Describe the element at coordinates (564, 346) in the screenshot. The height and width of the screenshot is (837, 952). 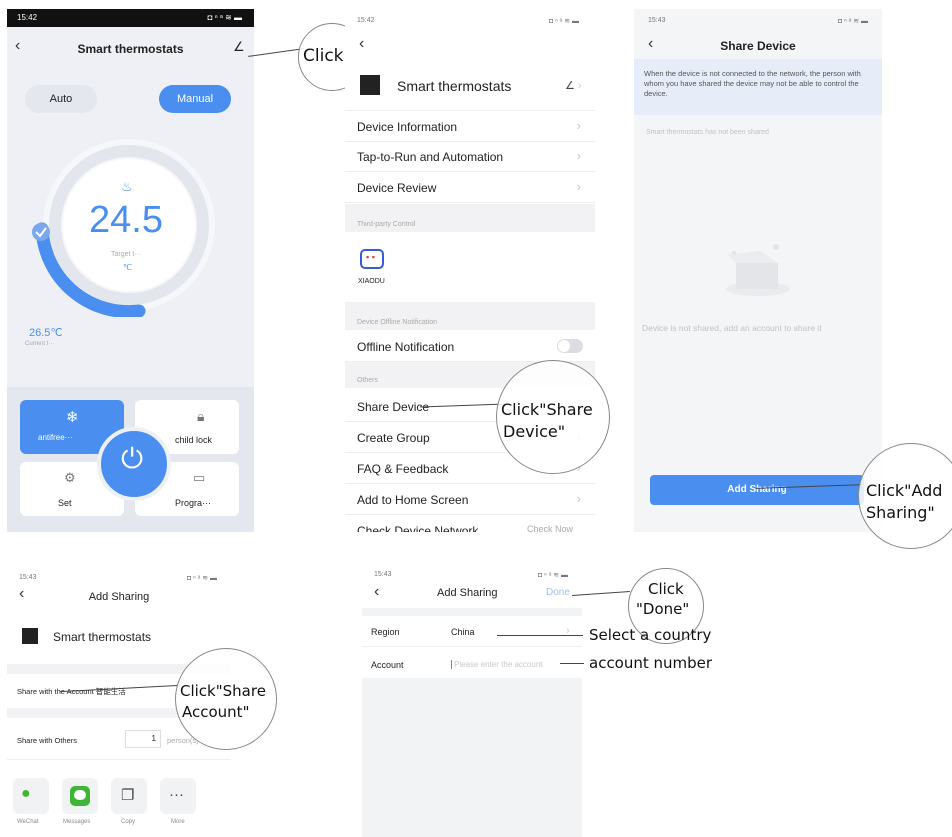
I see `toggle-knob` at that location.